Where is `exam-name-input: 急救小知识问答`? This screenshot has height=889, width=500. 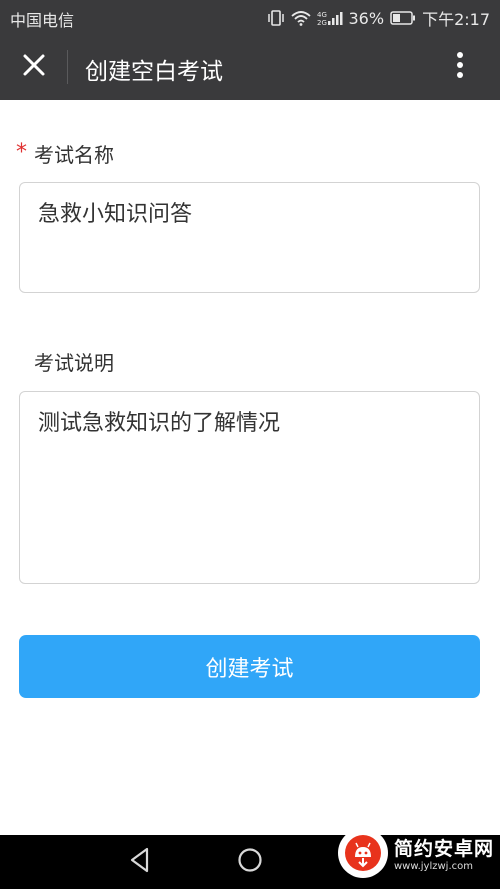
exam-name-input: 急救小知识问答 is located at coordinates (249, 237).